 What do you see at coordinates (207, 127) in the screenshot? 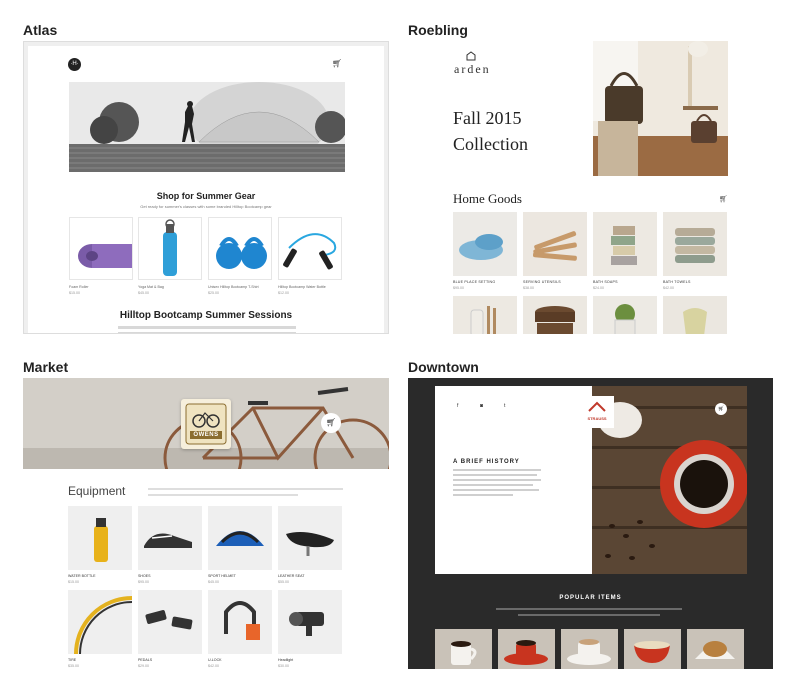
I see `atlas-hero-image` at bounding box center [207, 127].